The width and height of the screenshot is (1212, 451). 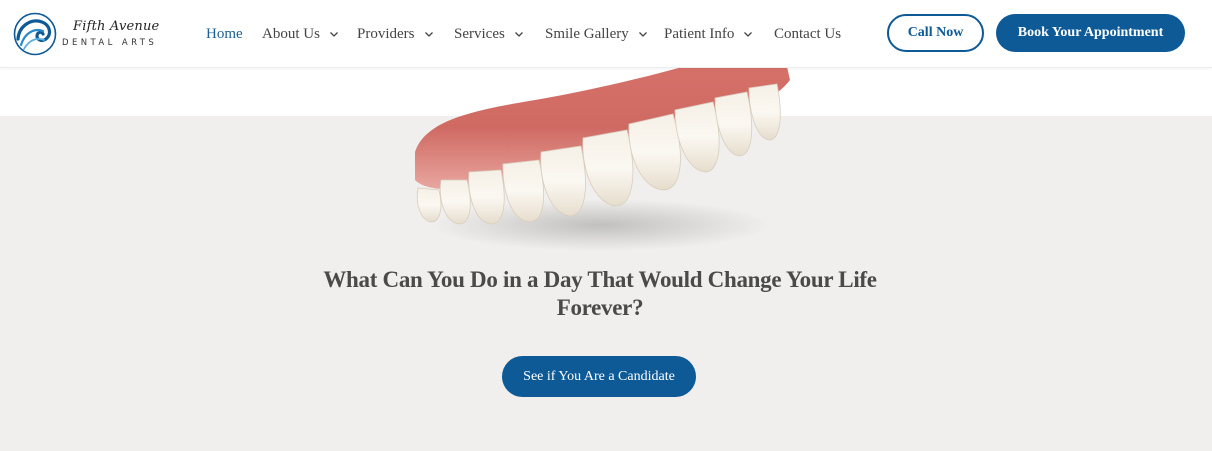 I want to click on brand-name: Fifth Avenue, so click(x=116, y=26).